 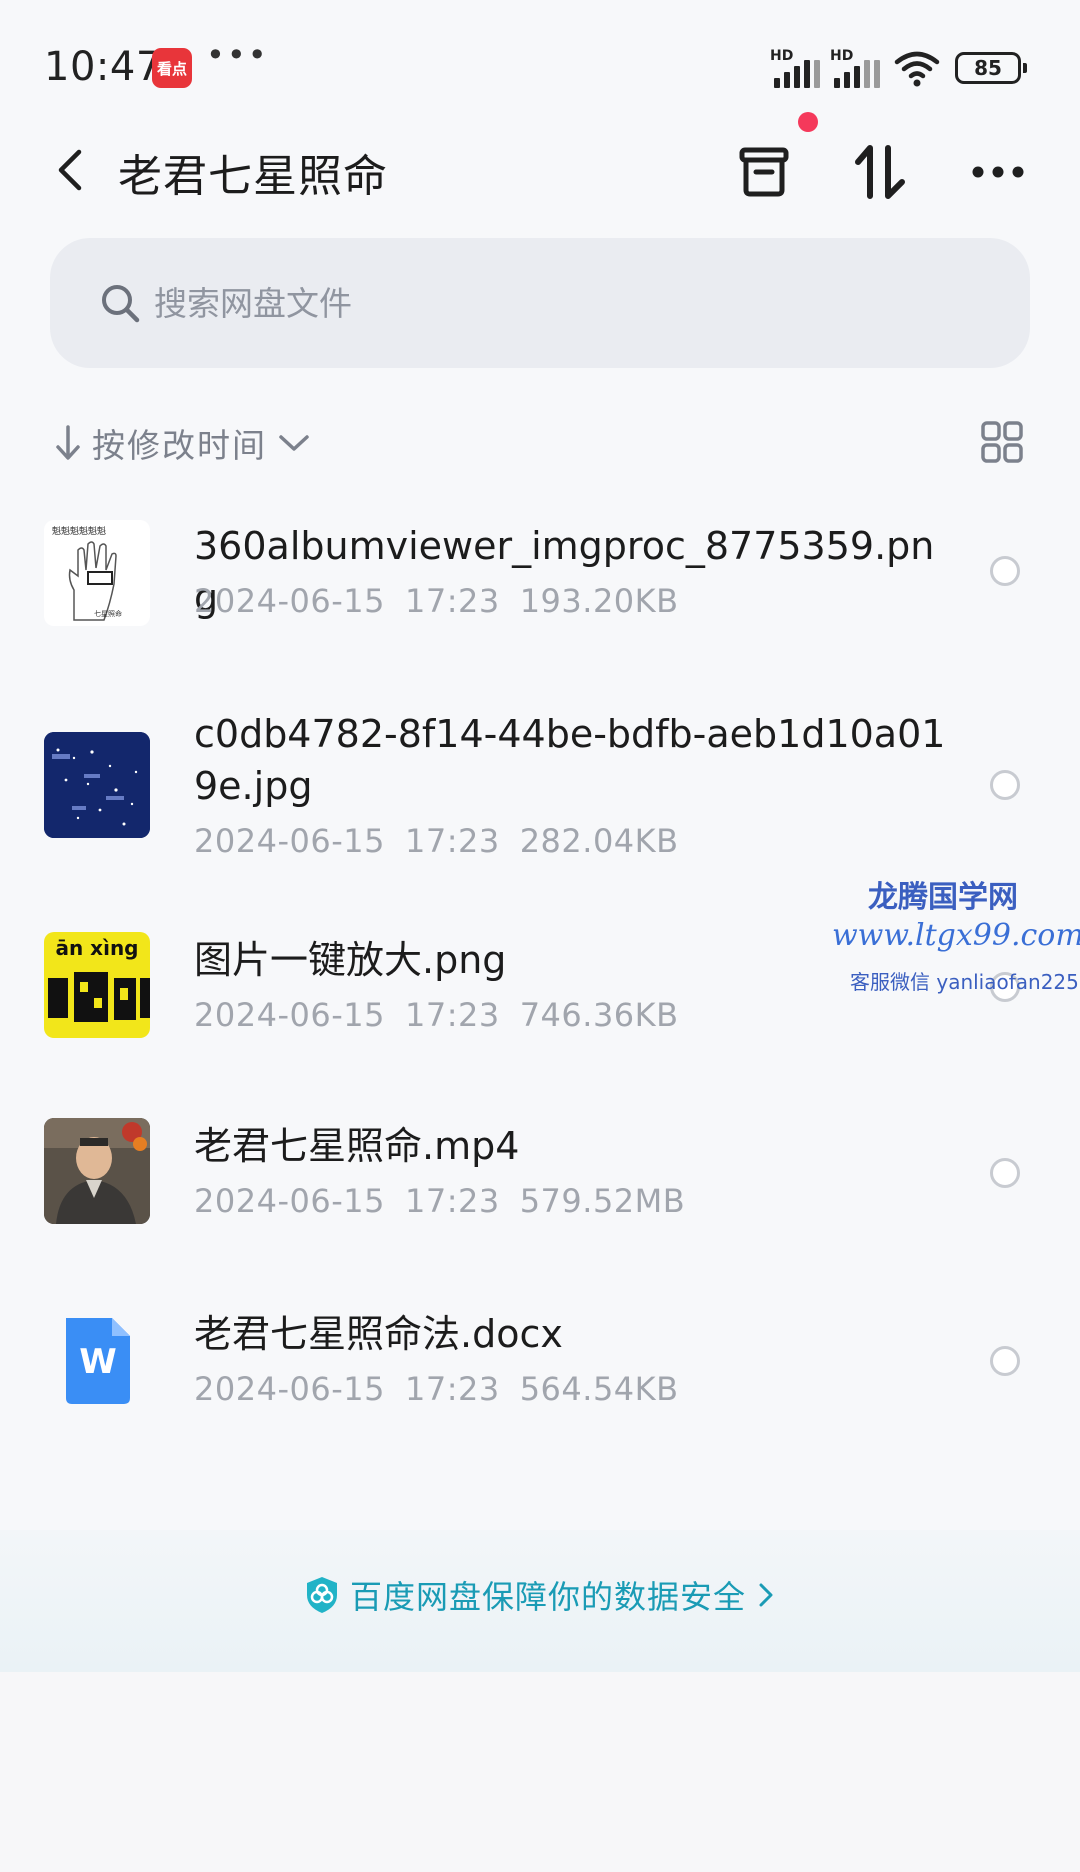 I want to click on file-meta: 2024-06-15 17:23 564.54KB, so click(x=446, y=1389).